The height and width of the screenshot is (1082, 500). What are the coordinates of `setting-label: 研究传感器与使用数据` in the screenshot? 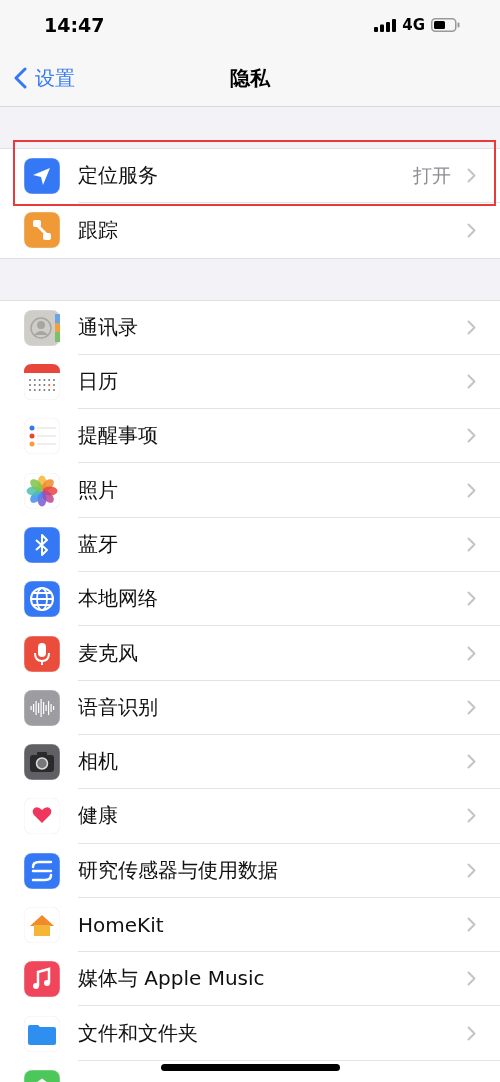 It's located at (178, 870).